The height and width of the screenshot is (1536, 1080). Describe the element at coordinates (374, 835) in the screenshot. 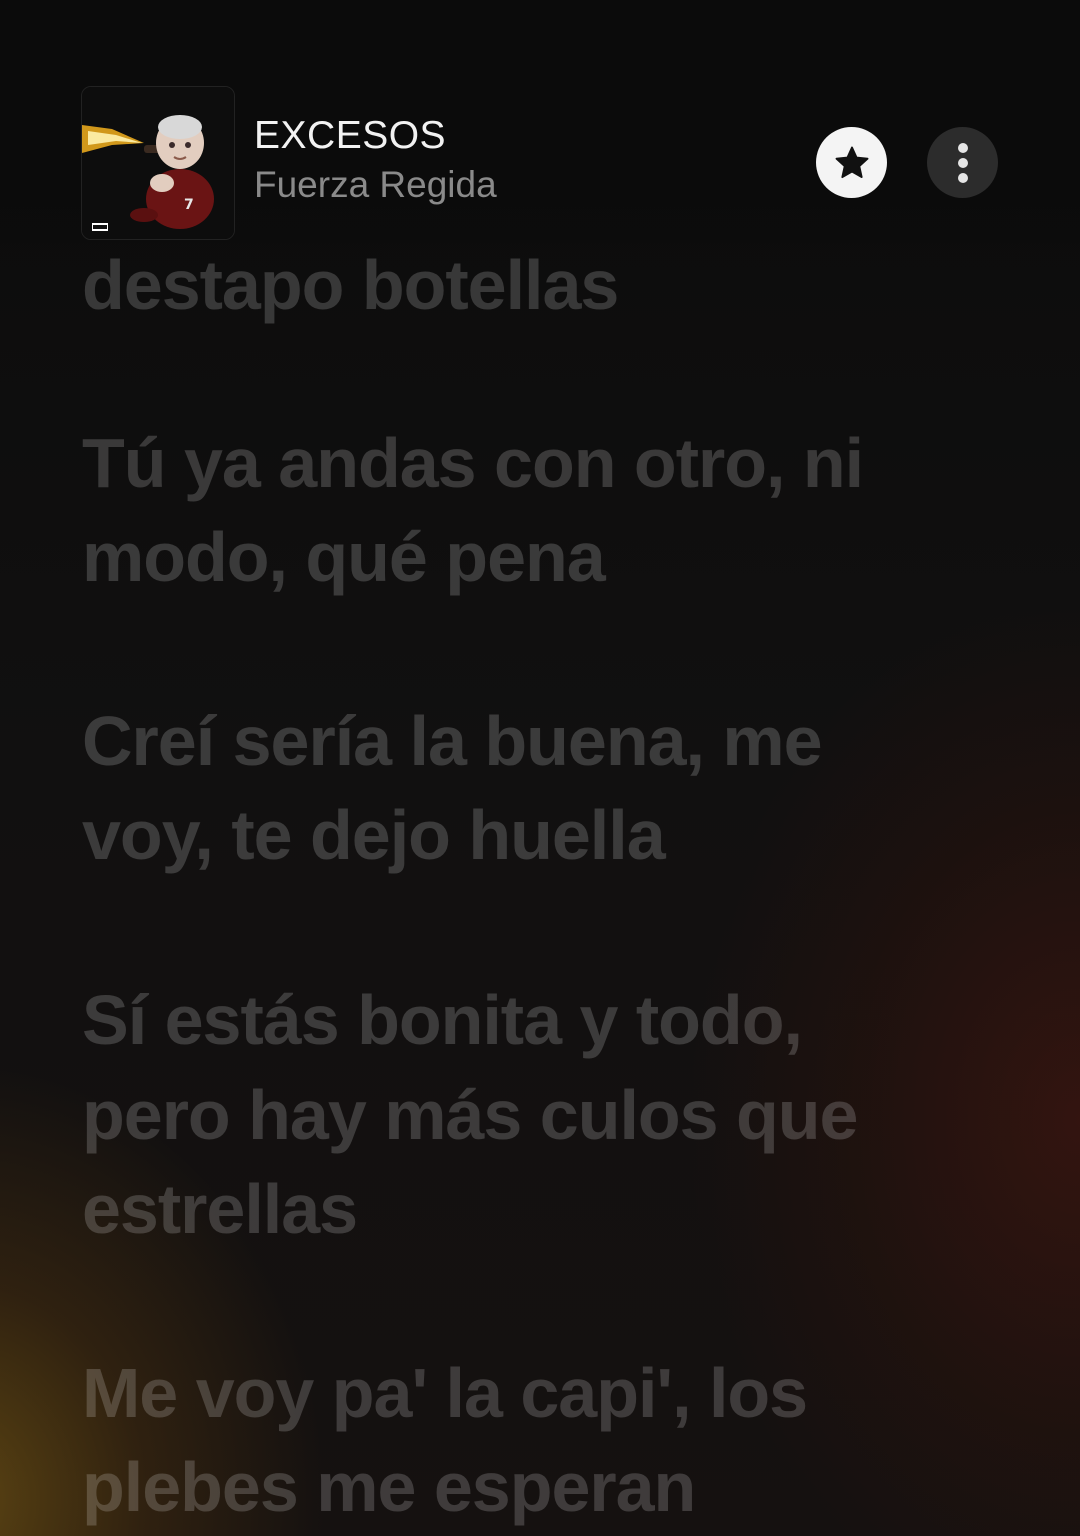

I see `lyric-line: voy, te dejo huella` at that location.